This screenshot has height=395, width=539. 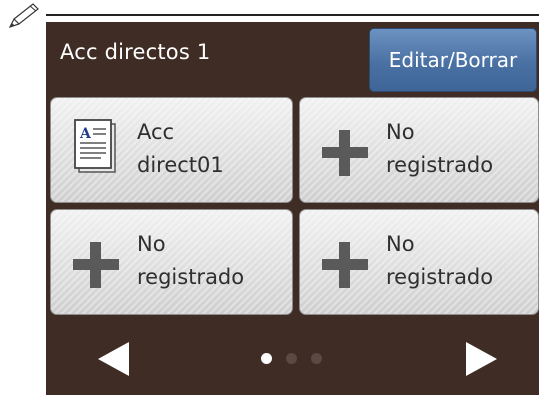 I want to click on shortcut-tile-4: No registrado, so click(x=419, y=262).